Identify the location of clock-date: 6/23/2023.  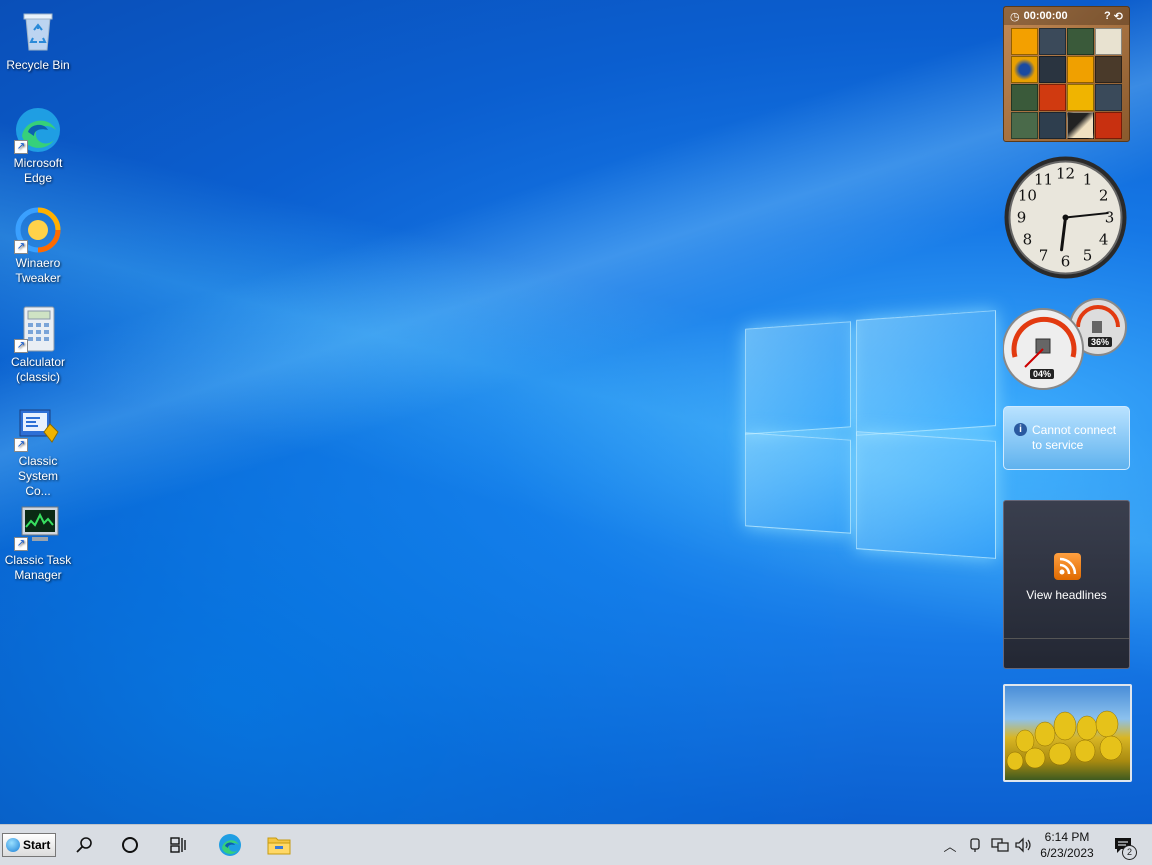
(1067, 853).